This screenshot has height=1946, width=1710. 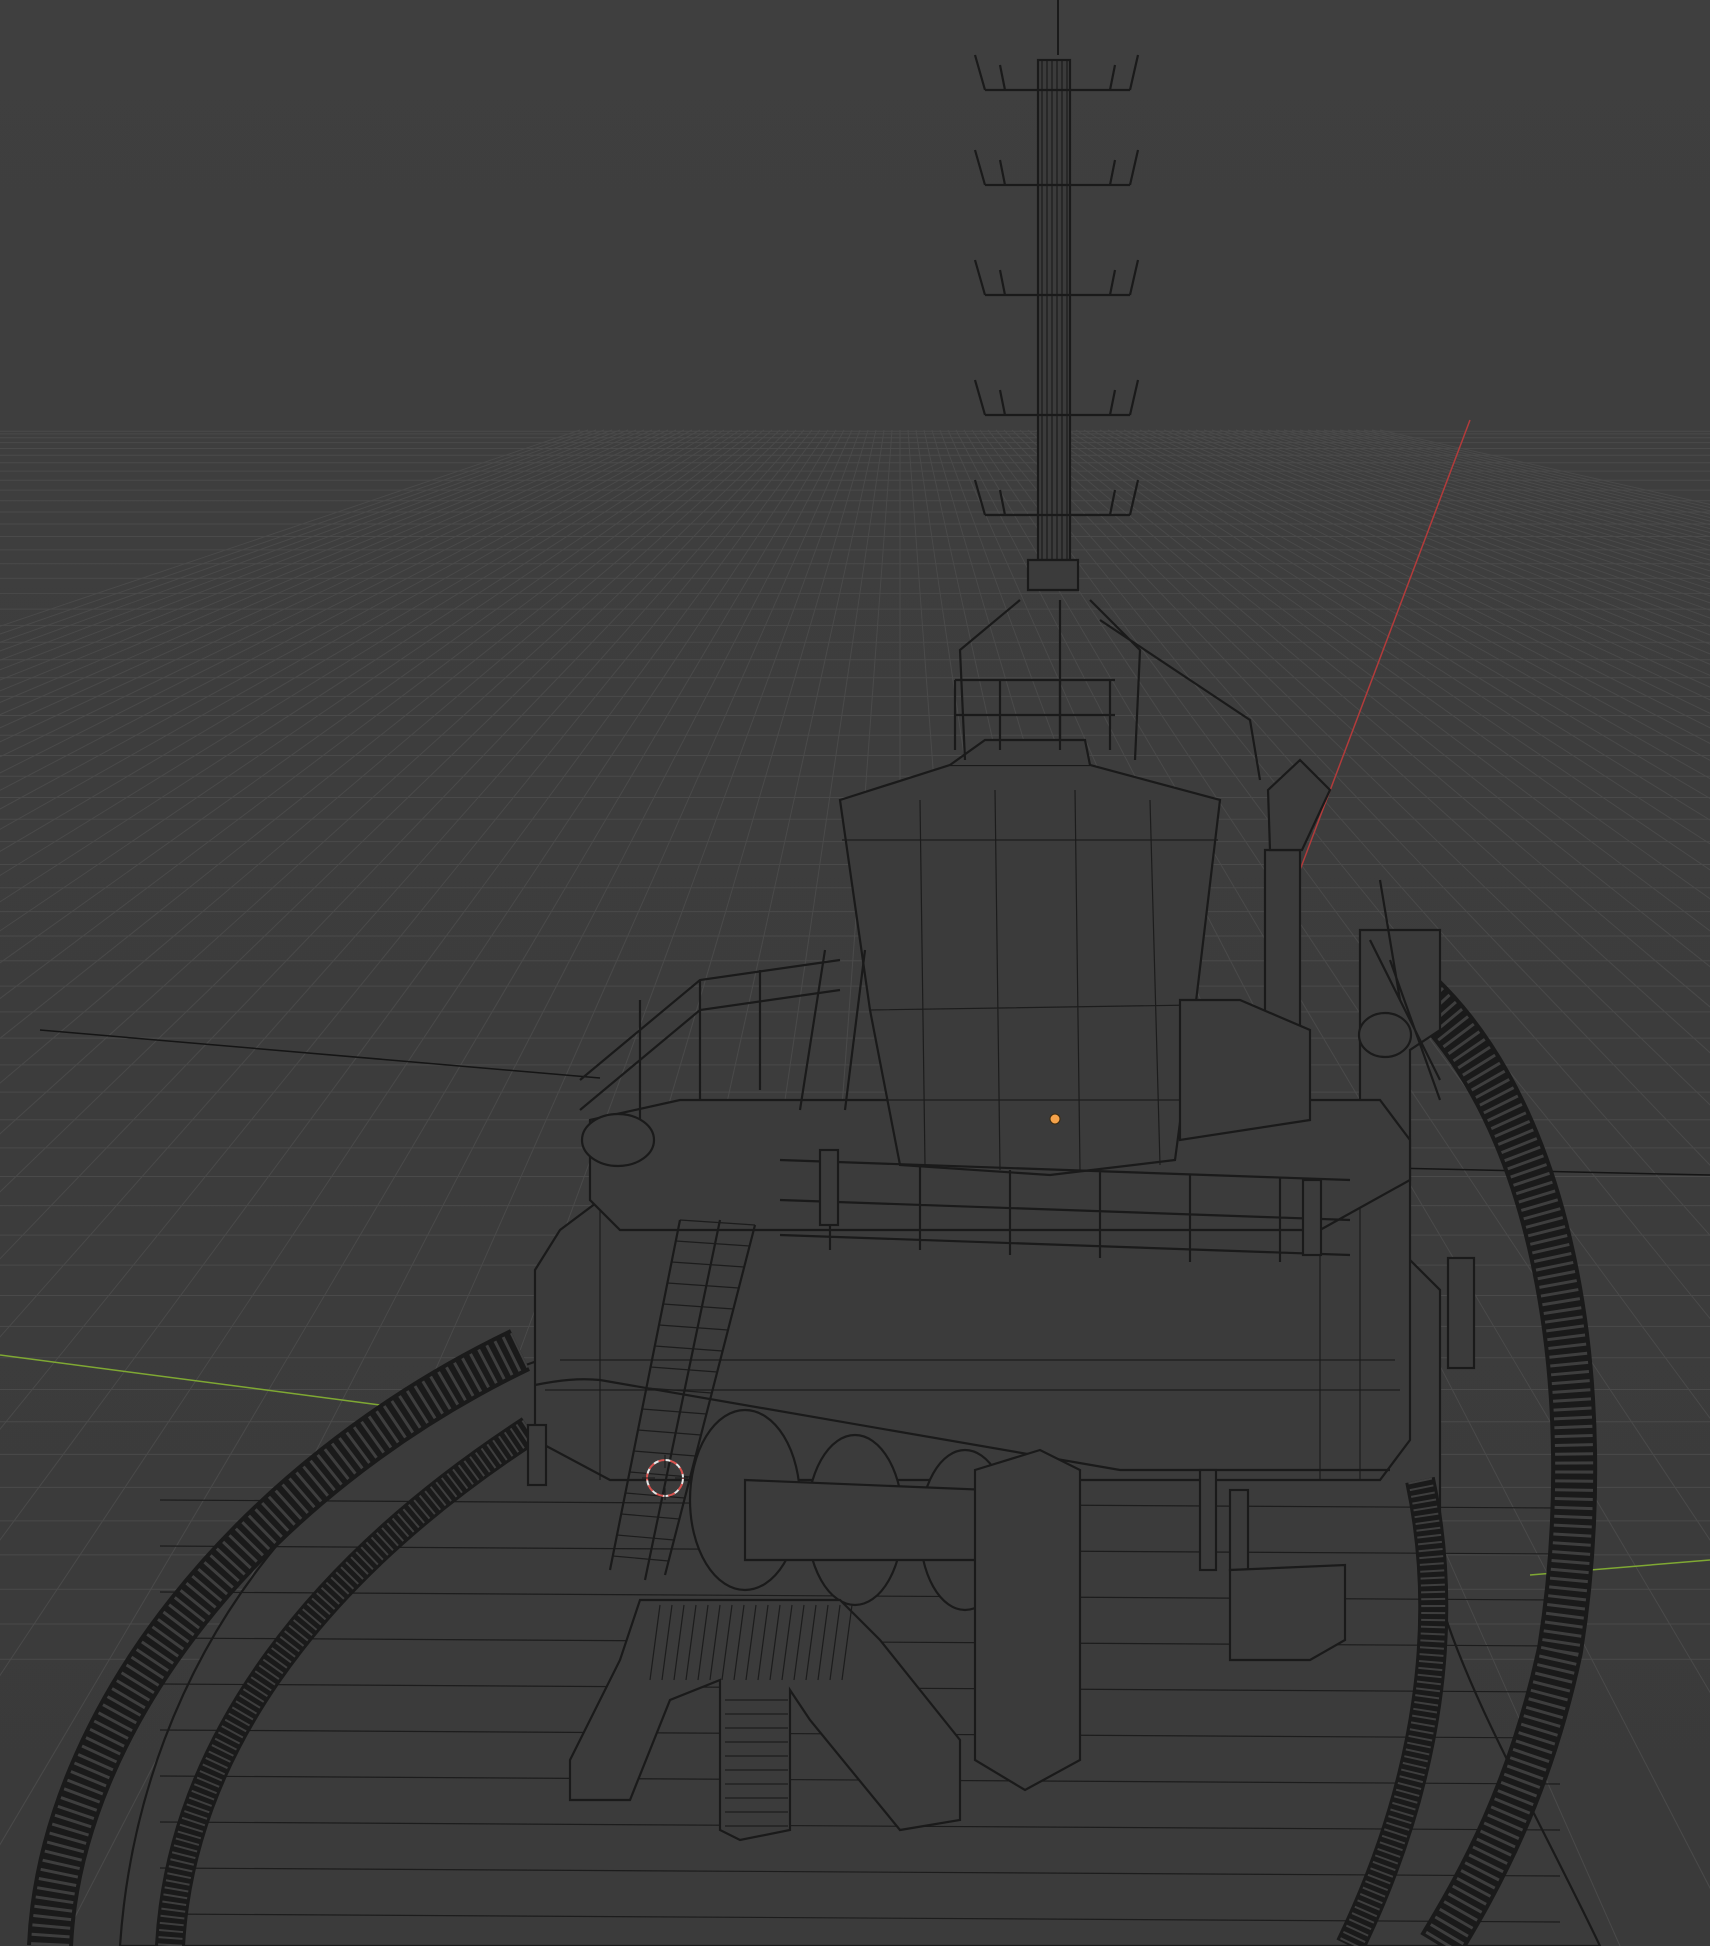 What do you see at coordinates (190, 1380) in the screenshot?
I see `y-axis-line` at bounding box center [190, 1380].